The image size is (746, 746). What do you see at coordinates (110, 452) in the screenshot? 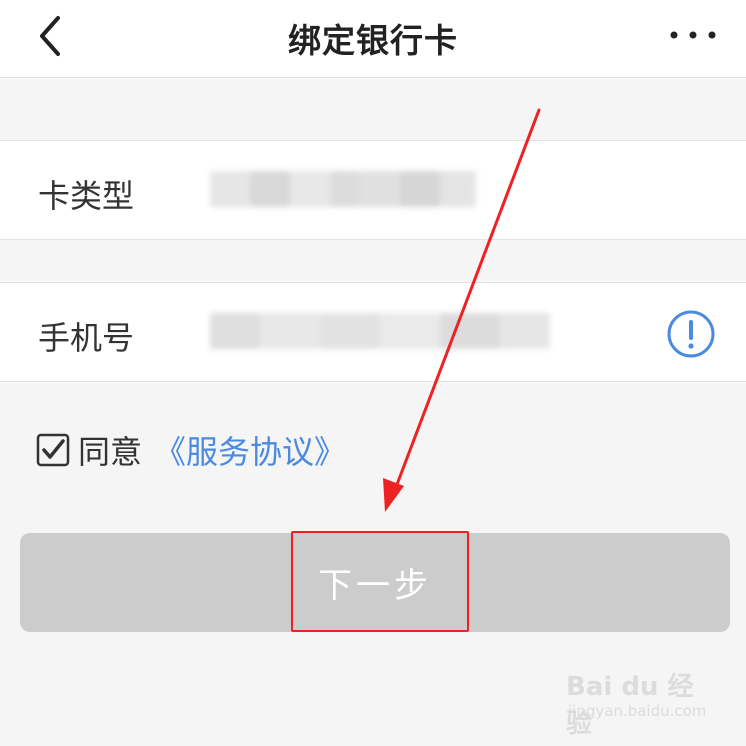
I see `agree-text: 同意` at bounding box center [110, 452].